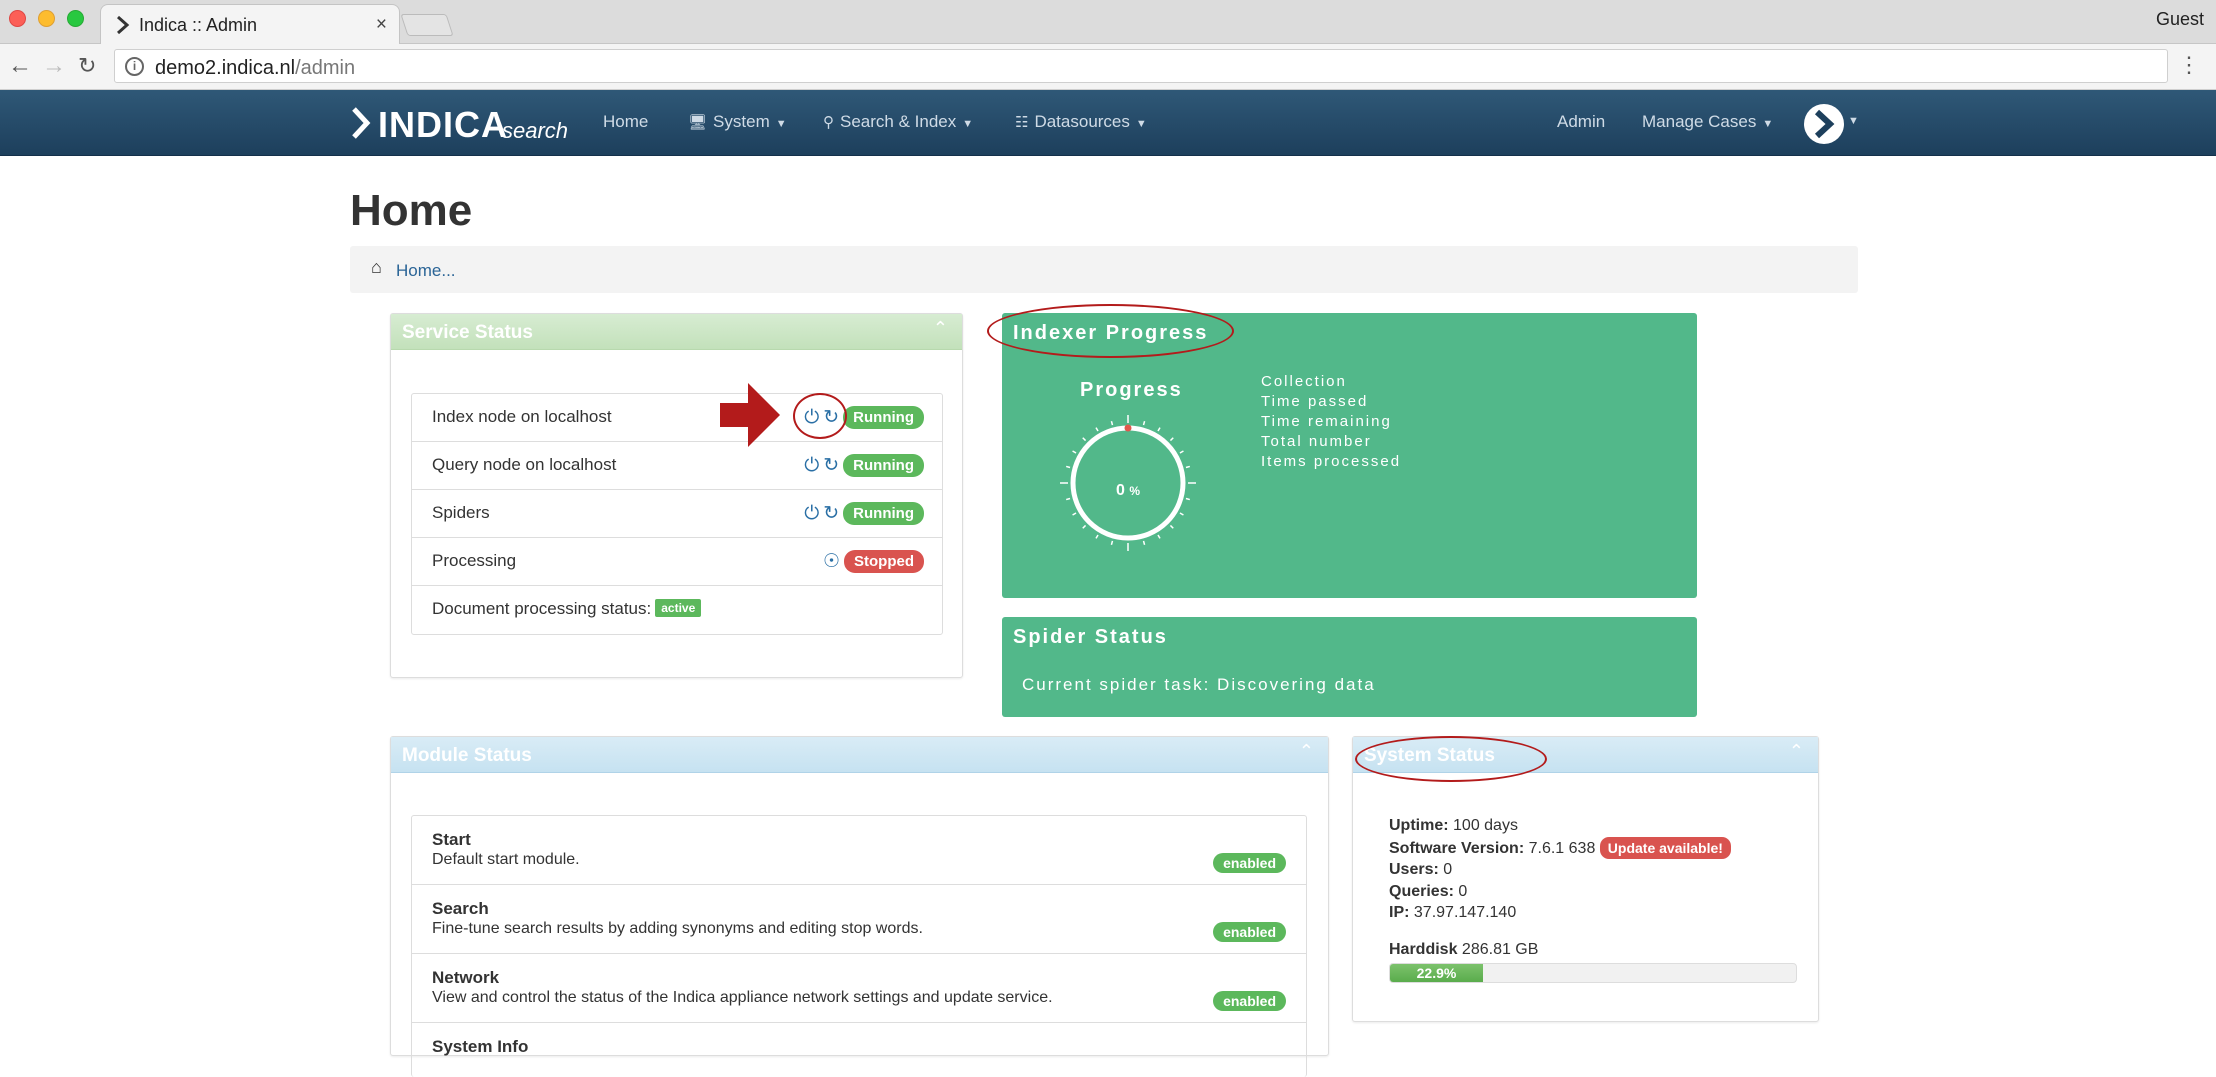 Image resolution: width=2216 pixels, height=1077 pixels. I want to click on nav-admin-label: Admin, so click(1581, 121).